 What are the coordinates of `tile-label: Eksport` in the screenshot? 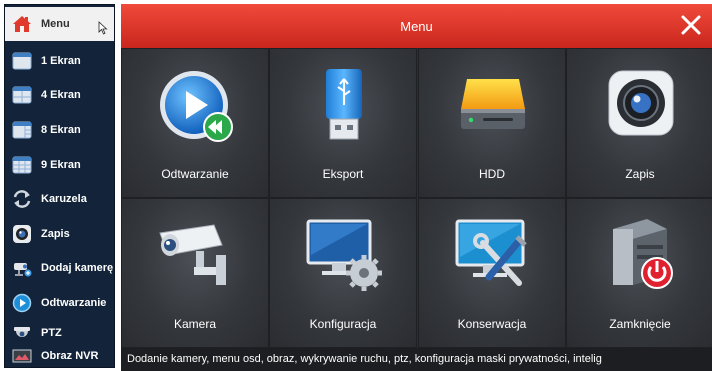 It's located at (343, 174).